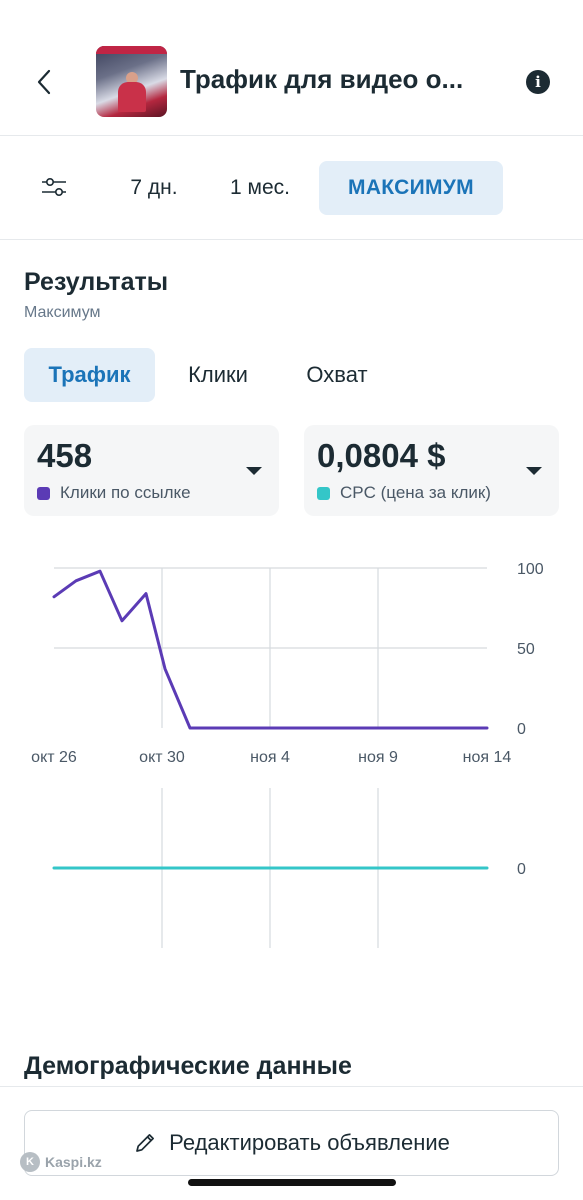 This screenshot has width=583, height=1200. I want to click on results-subtitle: Максимум, so click(62, 312).